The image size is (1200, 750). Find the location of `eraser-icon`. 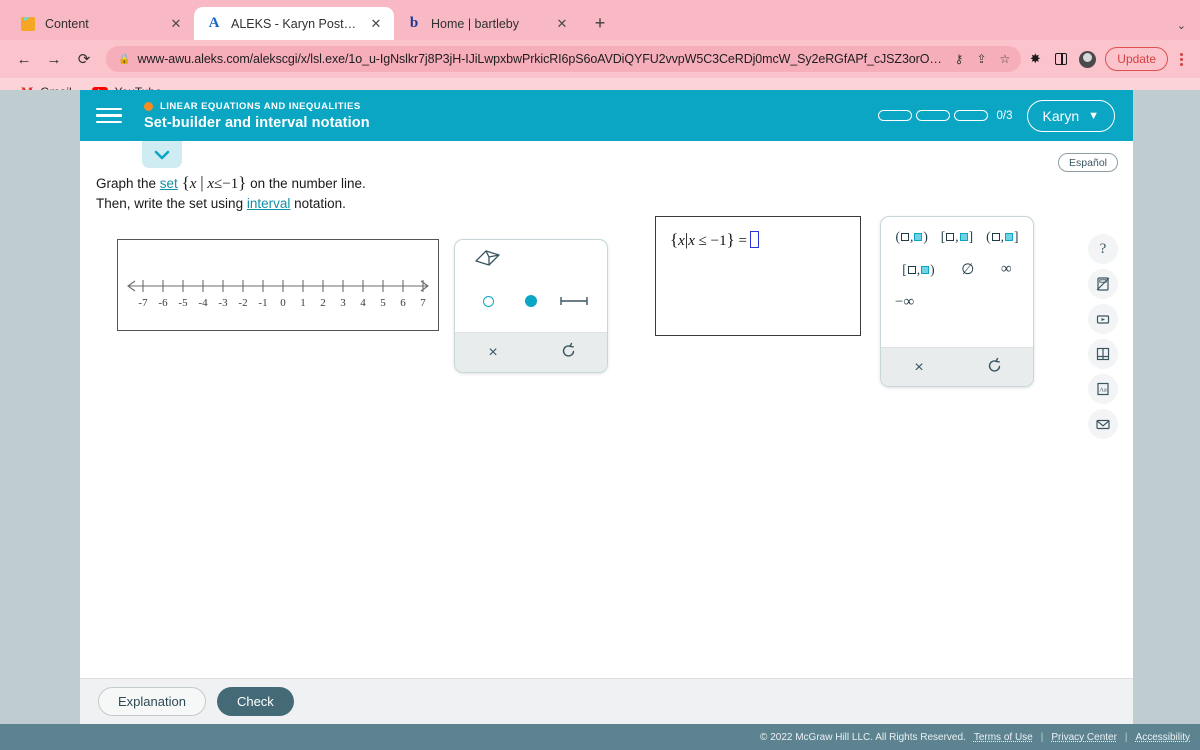

eraser-icon is located at coordinates (488, 260).